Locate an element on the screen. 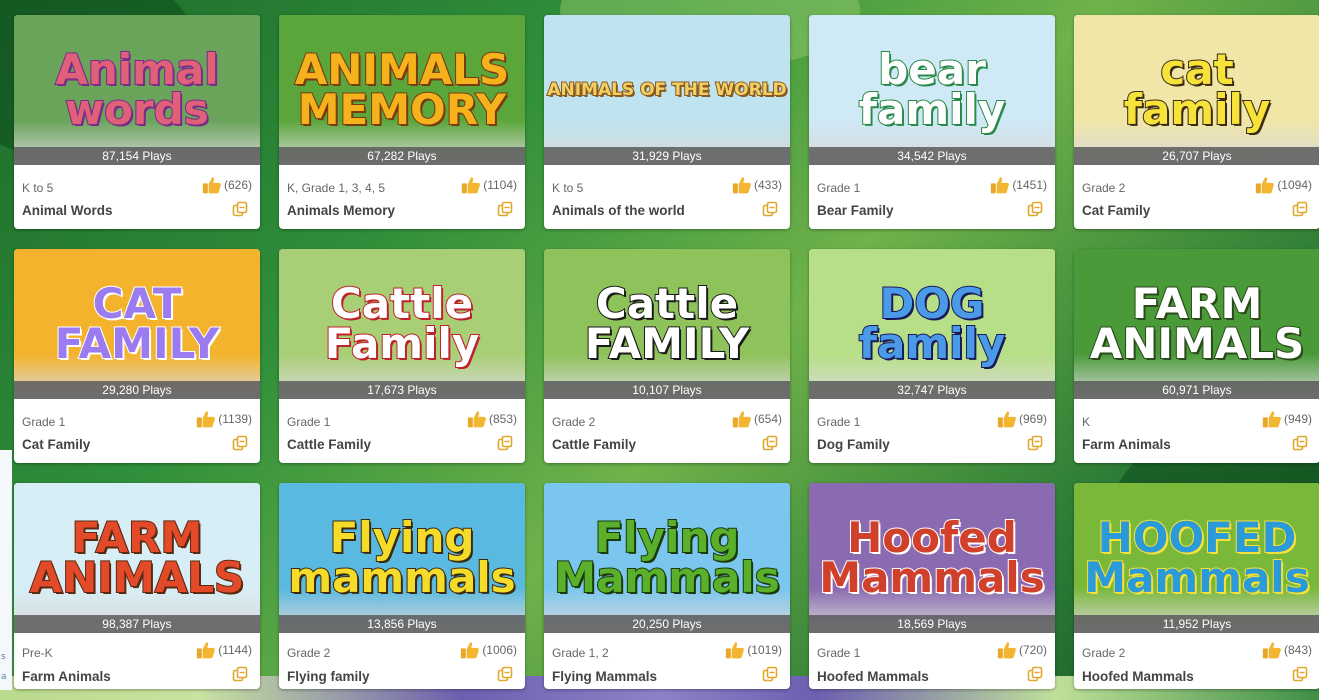 The width and height of the screenshot is (1319, 700). game-logo: FARM ANIMALS is located at coordinates (1197, 324).